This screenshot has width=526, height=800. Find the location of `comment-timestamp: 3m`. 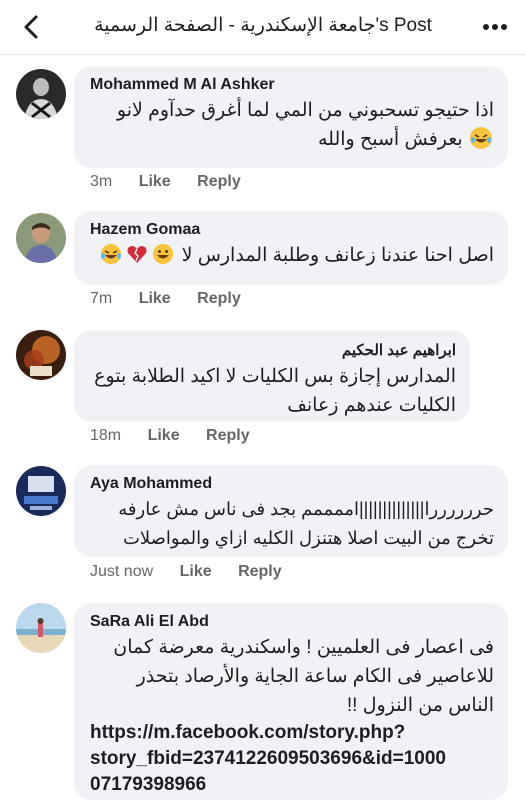

comment-timestamp: 3m is located at coordinates (101, 181).